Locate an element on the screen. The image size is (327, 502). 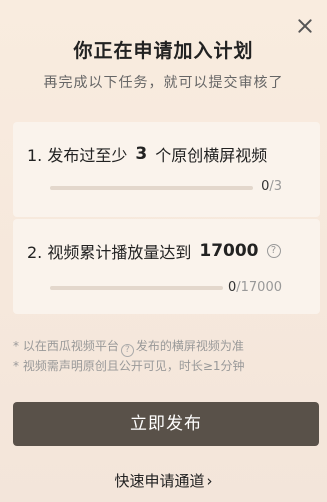
fast-application-link: 快速申请通道 › is located at coordinates (163, 480).